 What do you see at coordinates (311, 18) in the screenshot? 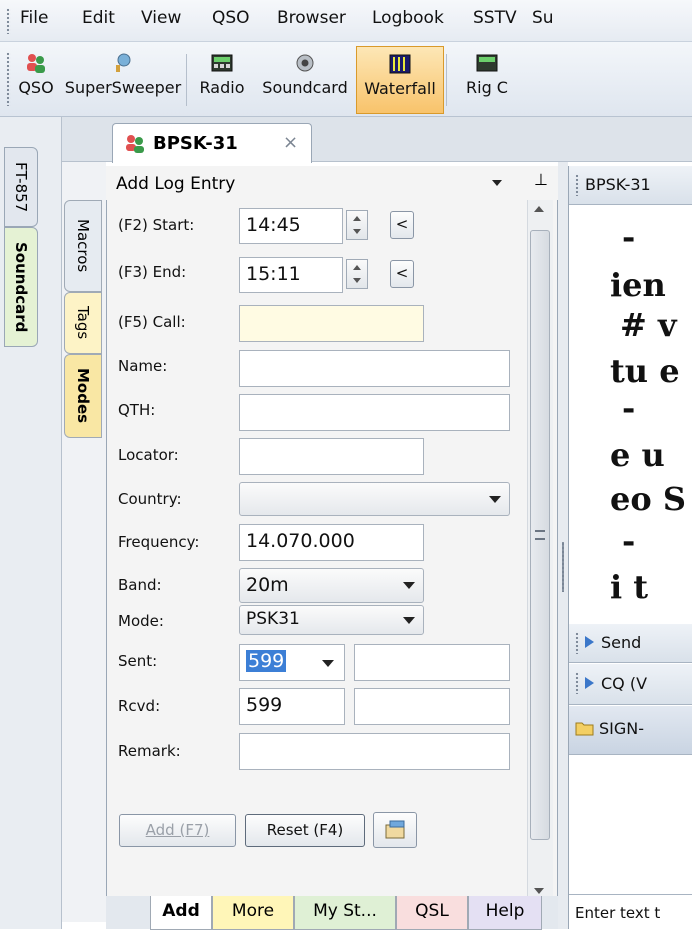
I see `menu-browser: Browser` at bounding box center [311, 18].